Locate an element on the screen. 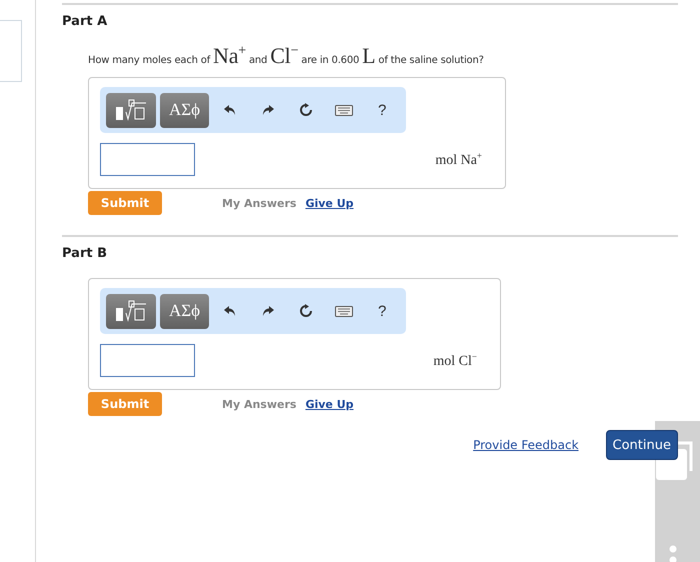  feedback-link: Provide Feedback is located at coordinates (526, 445).